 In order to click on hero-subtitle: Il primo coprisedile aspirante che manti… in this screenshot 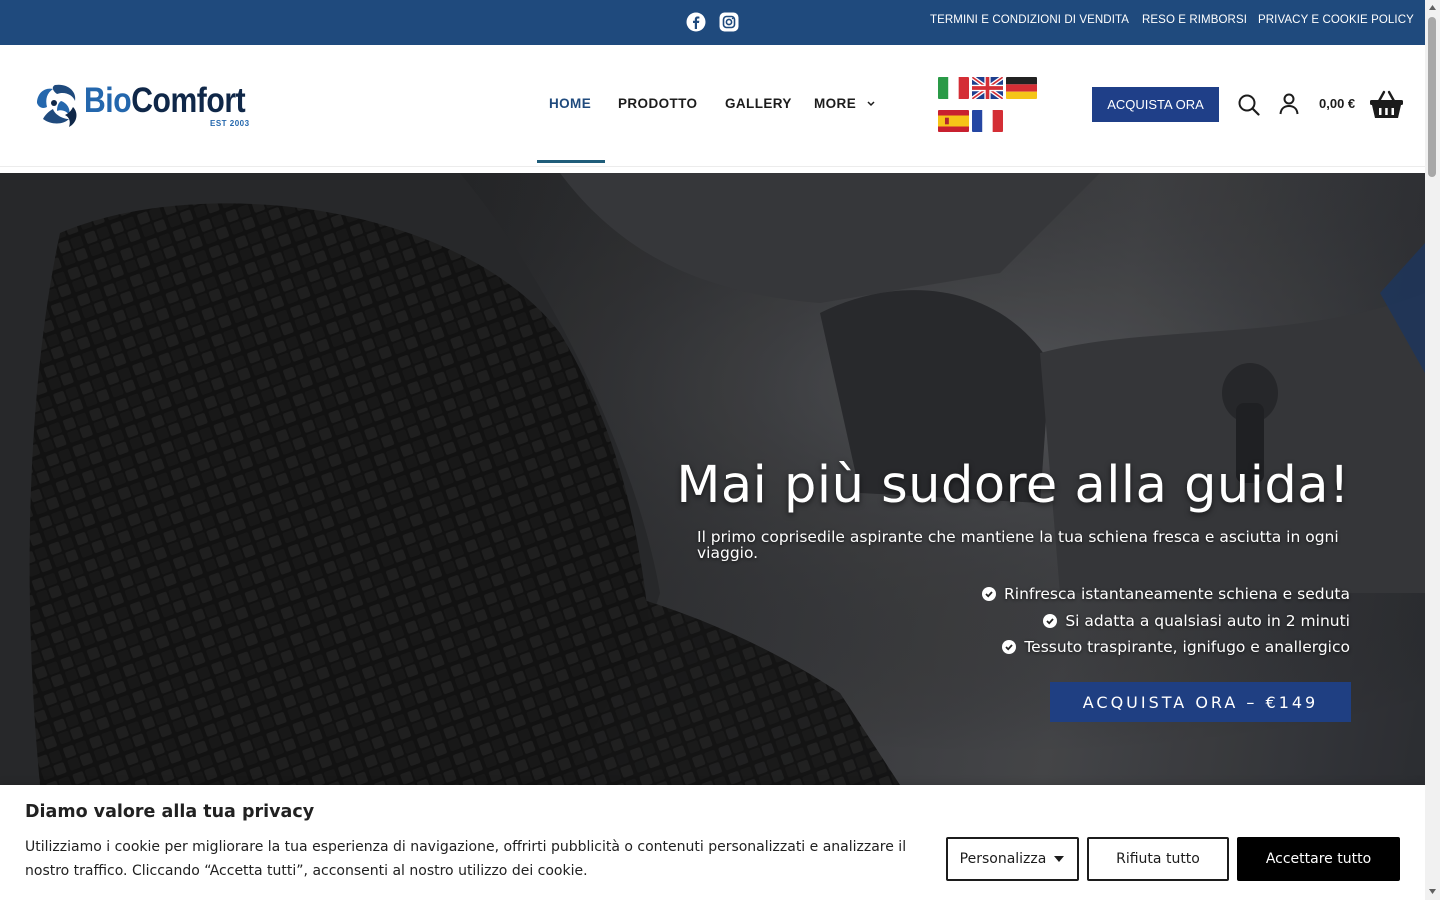, I will do `click(1018, 545)`.